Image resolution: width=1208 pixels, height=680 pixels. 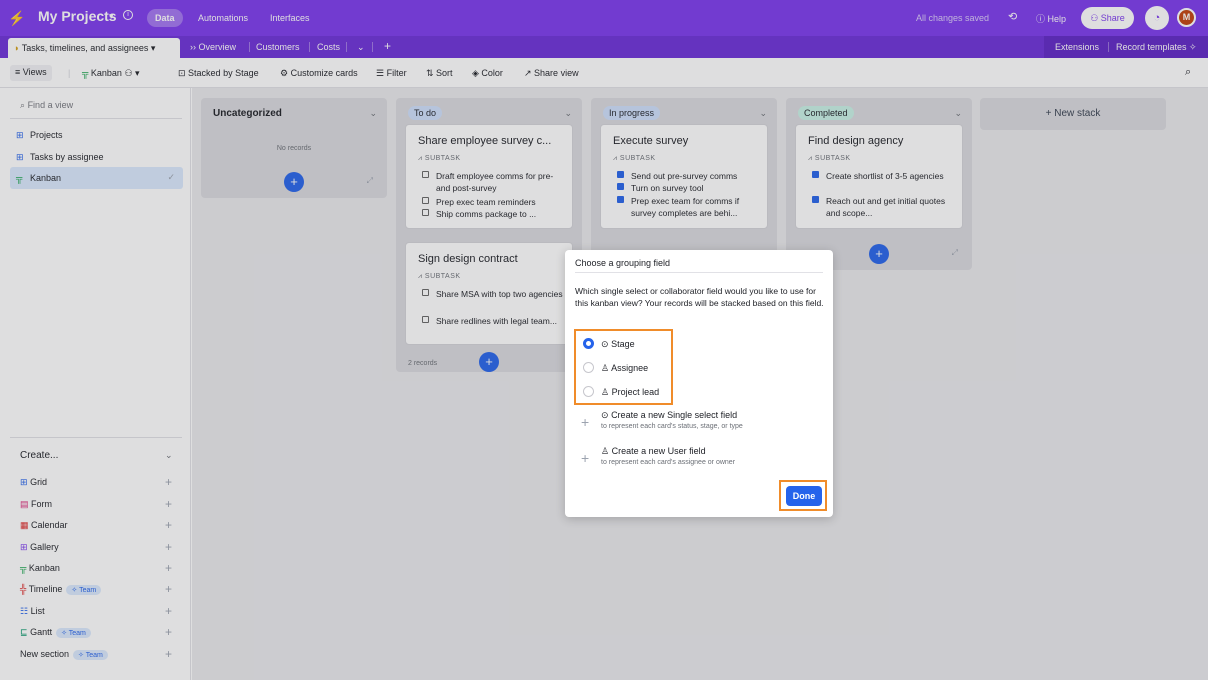 What do you see at coordinates (128, 73) in the screenshot?
I see `collaborators-icon: ⚇` at bounding box center [128, 73].